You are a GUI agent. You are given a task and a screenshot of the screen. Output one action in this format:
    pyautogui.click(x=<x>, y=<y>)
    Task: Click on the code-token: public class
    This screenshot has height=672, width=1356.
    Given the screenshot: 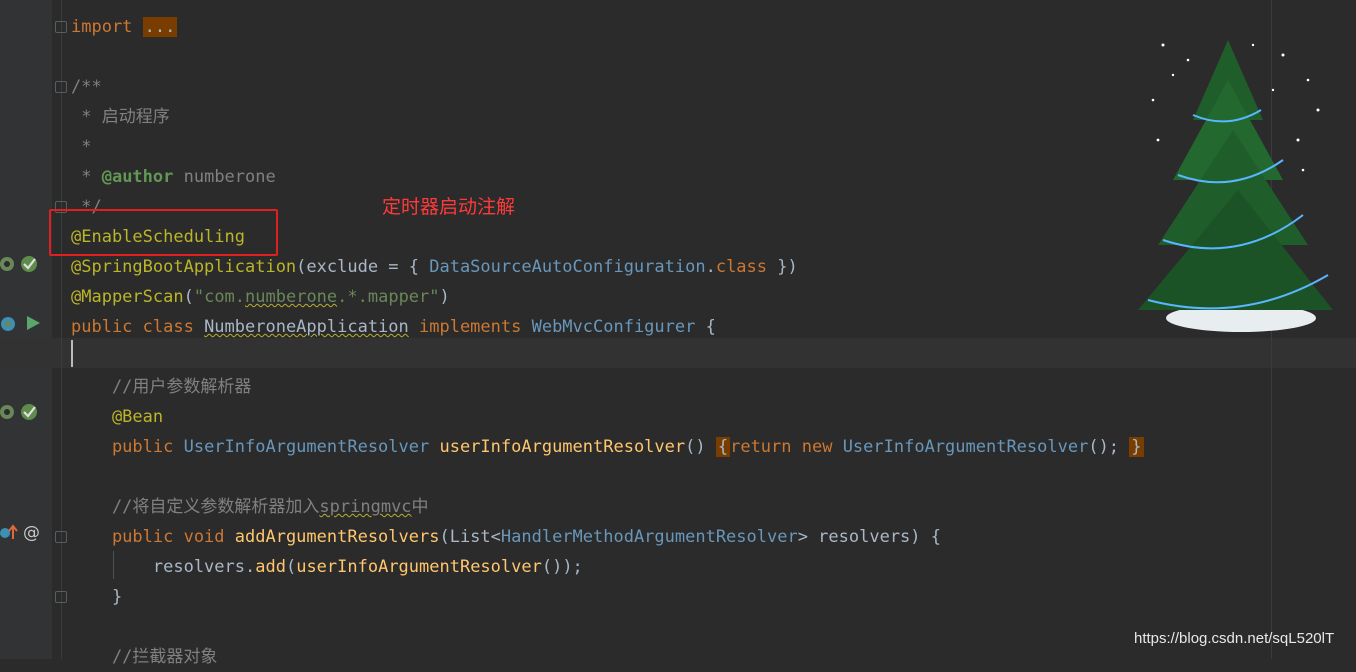 What is the action you would take?
    pyautogui.click(x=138, y=327)
    